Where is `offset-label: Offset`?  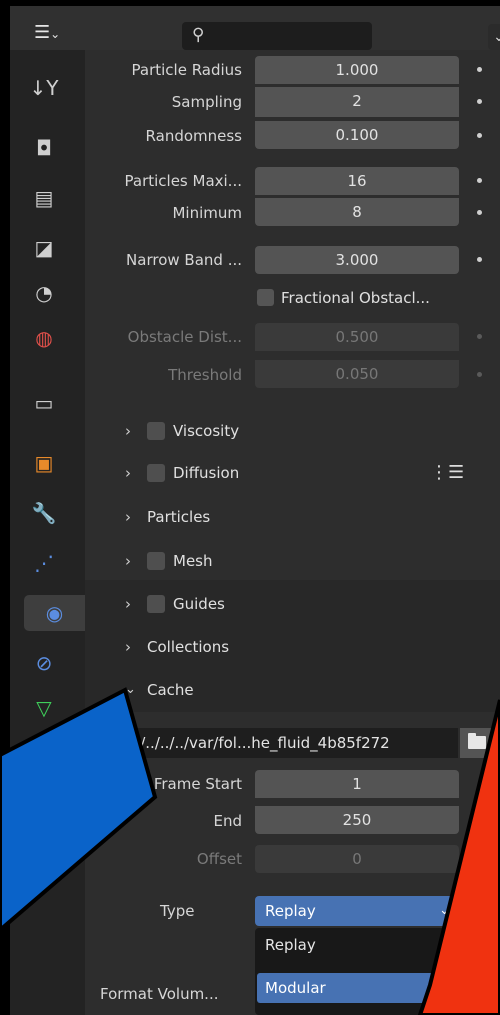 offset-label: Offset is located at coordinates (219, 859).